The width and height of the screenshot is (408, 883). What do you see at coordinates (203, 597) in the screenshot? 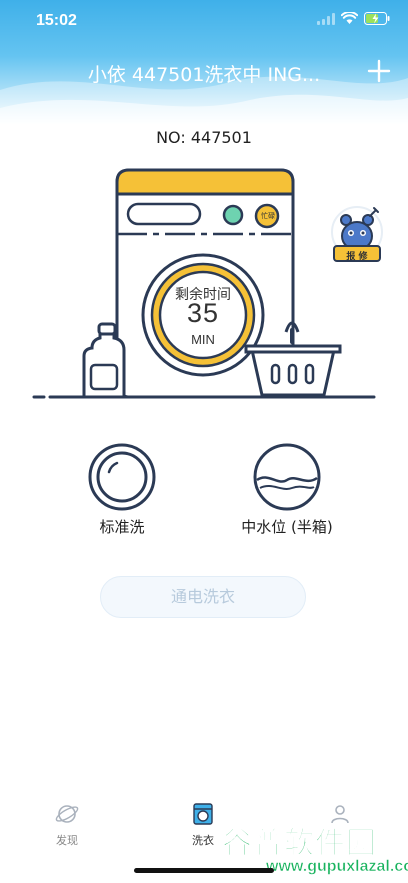
I see `power-wash-button: 通电洗衣` at bounding box center [203, 597].